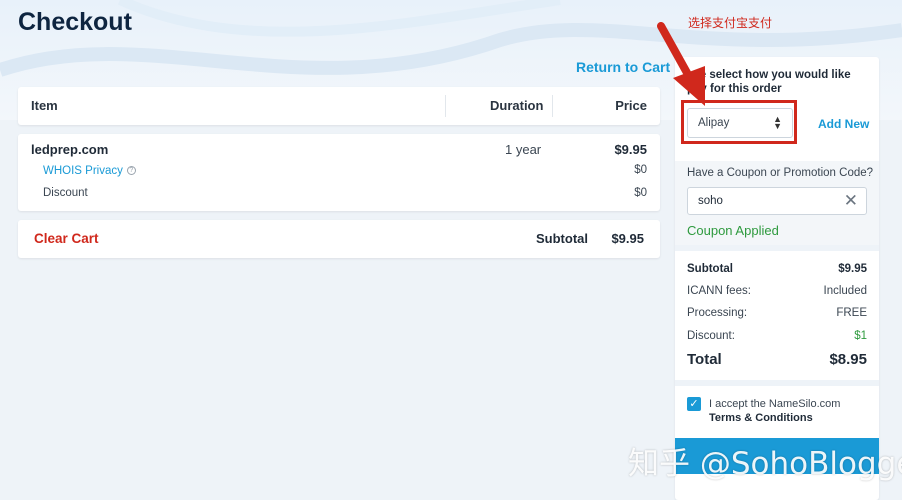 The width and height of the screenshot is (902, 500). What do you see at coordinates (640, 193) in the screenshot?
I see `discount-price: $0` at bounding box center [640, 193].